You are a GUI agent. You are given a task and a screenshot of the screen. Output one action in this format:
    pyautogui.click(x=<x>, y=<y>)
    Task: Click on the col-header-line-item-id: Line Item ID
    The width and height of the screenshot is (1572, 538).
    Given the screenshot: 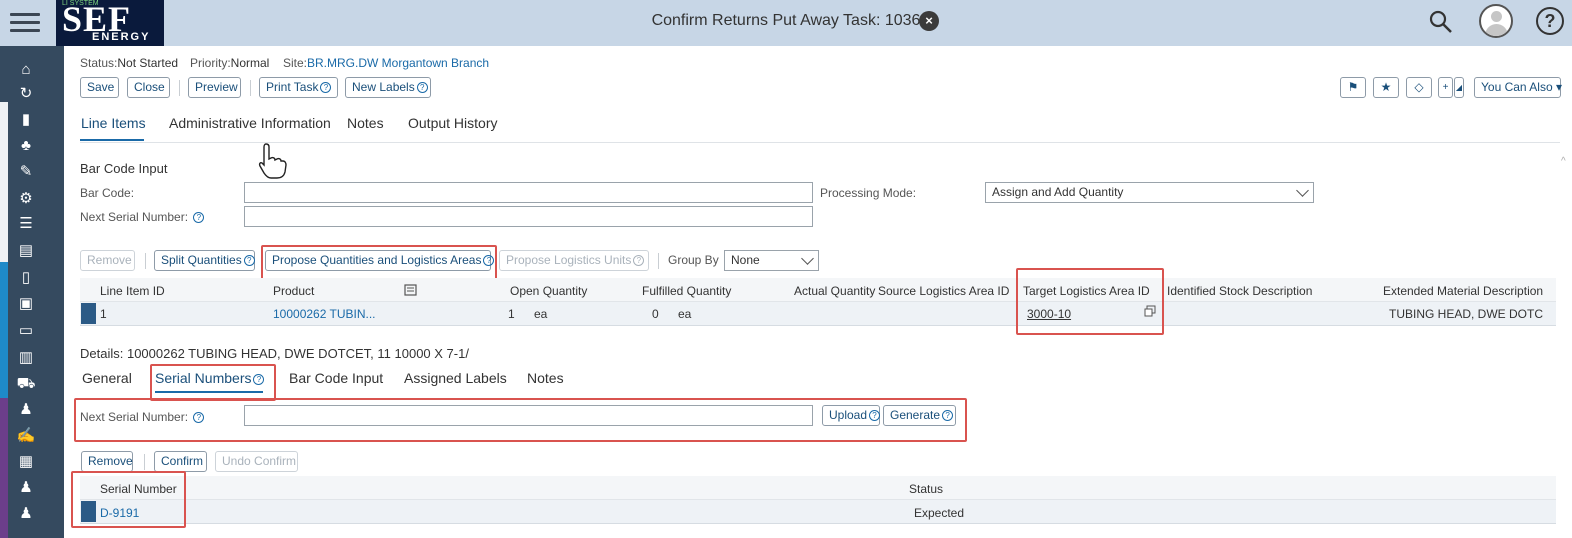 What is the action you would take?
    pyautogui.click(x=132, y=291)
    